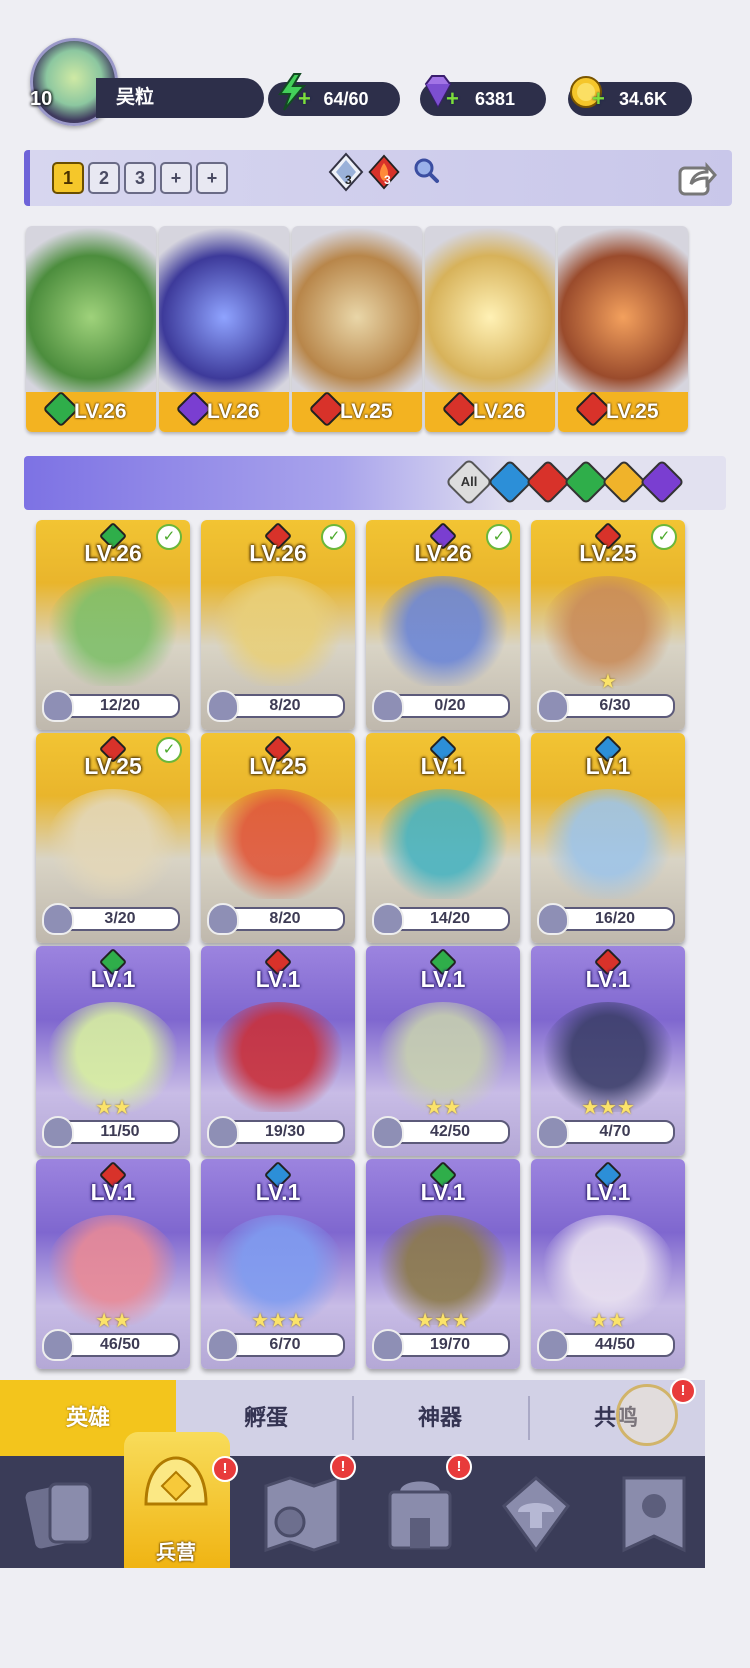 The width and height of the screenshot is (750, 1668). What do you see at coordinates (285, 1345) in the screenshot?
I see `shard-progress: 6/70` at bounding box center [285, 1345].